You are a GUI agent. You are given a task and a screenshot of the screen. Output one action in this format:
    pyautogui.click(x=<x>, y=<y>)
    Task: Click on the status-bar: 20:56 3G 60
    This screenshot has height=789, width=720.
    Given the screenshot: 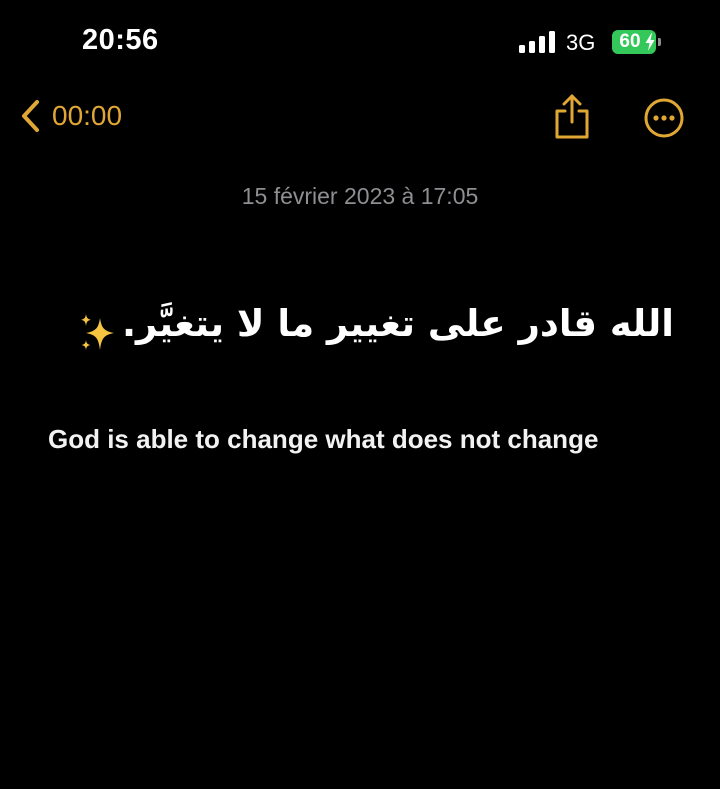 What is the action you would take?
    pyautogui.click(x=360, y=42)
    